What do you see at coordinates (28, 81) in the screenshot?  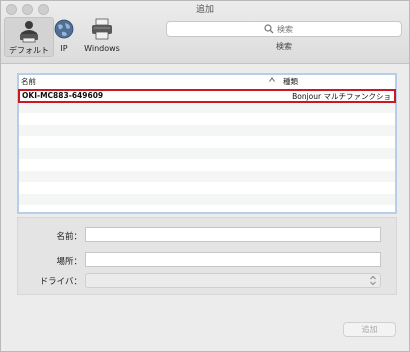 I see `column-header-name: 名前` at bounding box center [28, 81].